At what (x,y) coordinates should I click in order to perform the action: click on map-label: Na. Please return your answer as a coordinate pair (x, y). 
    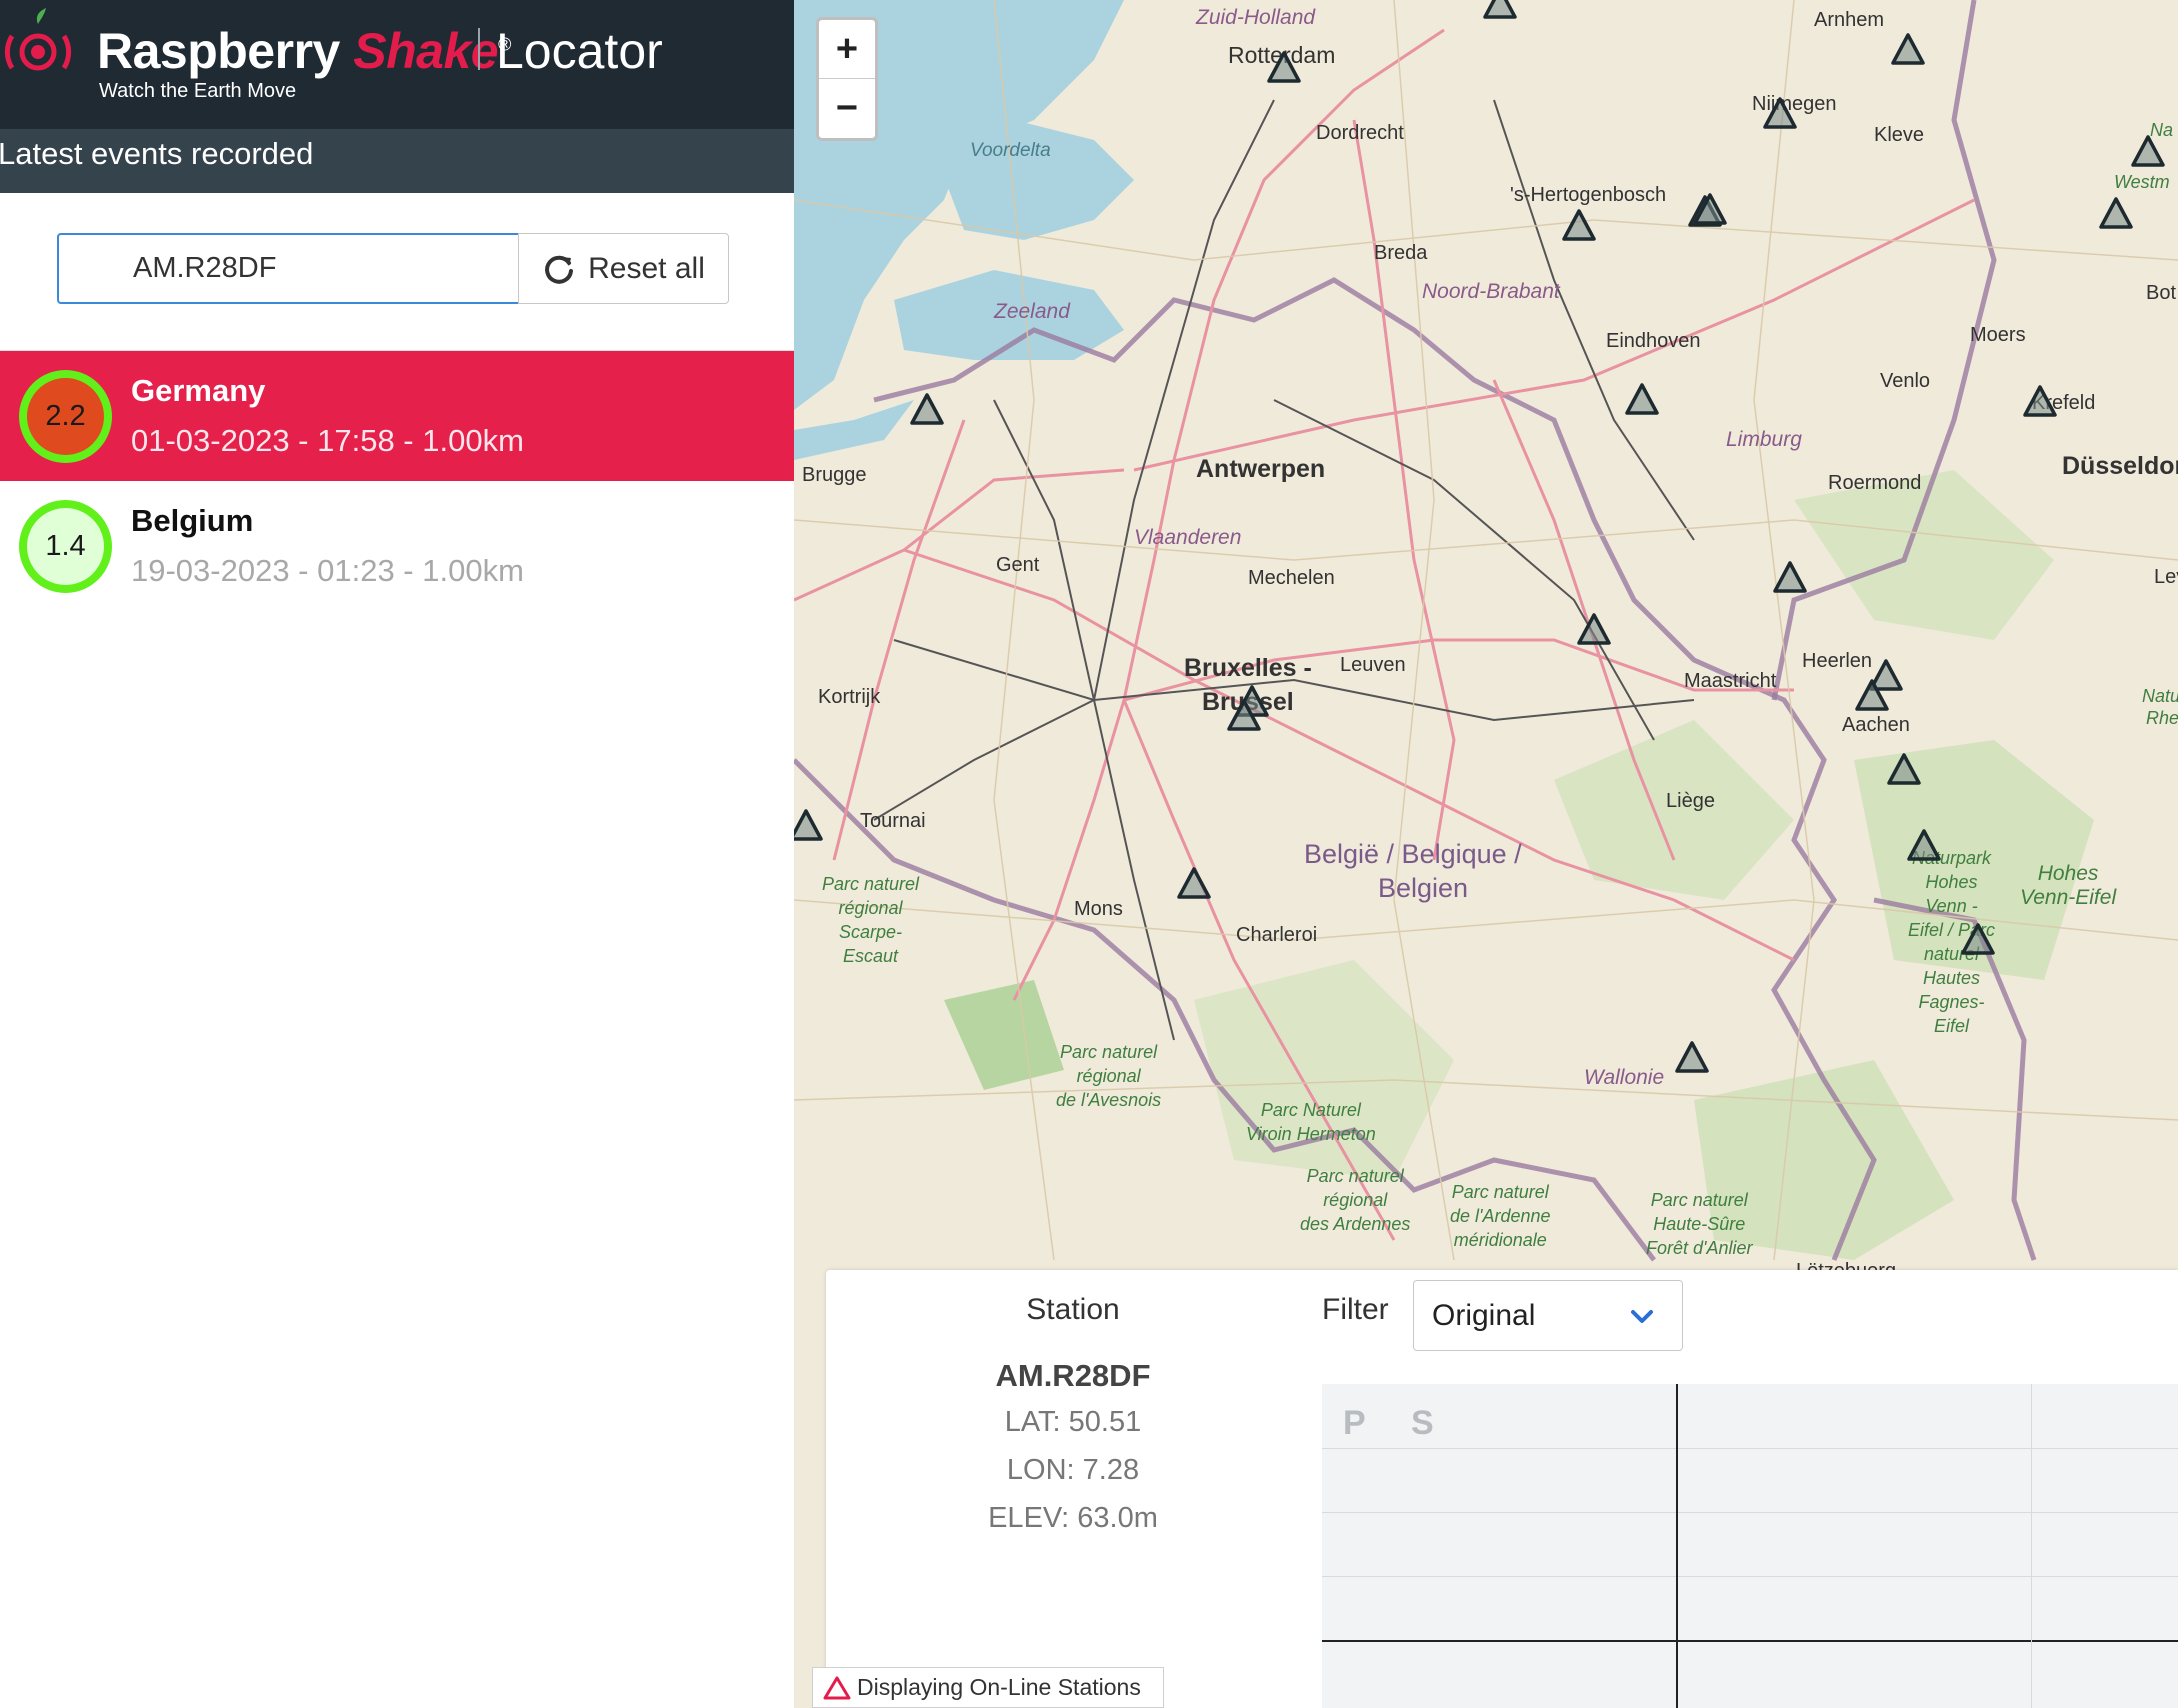
    Looking at the image, I should click on (2162, 130).